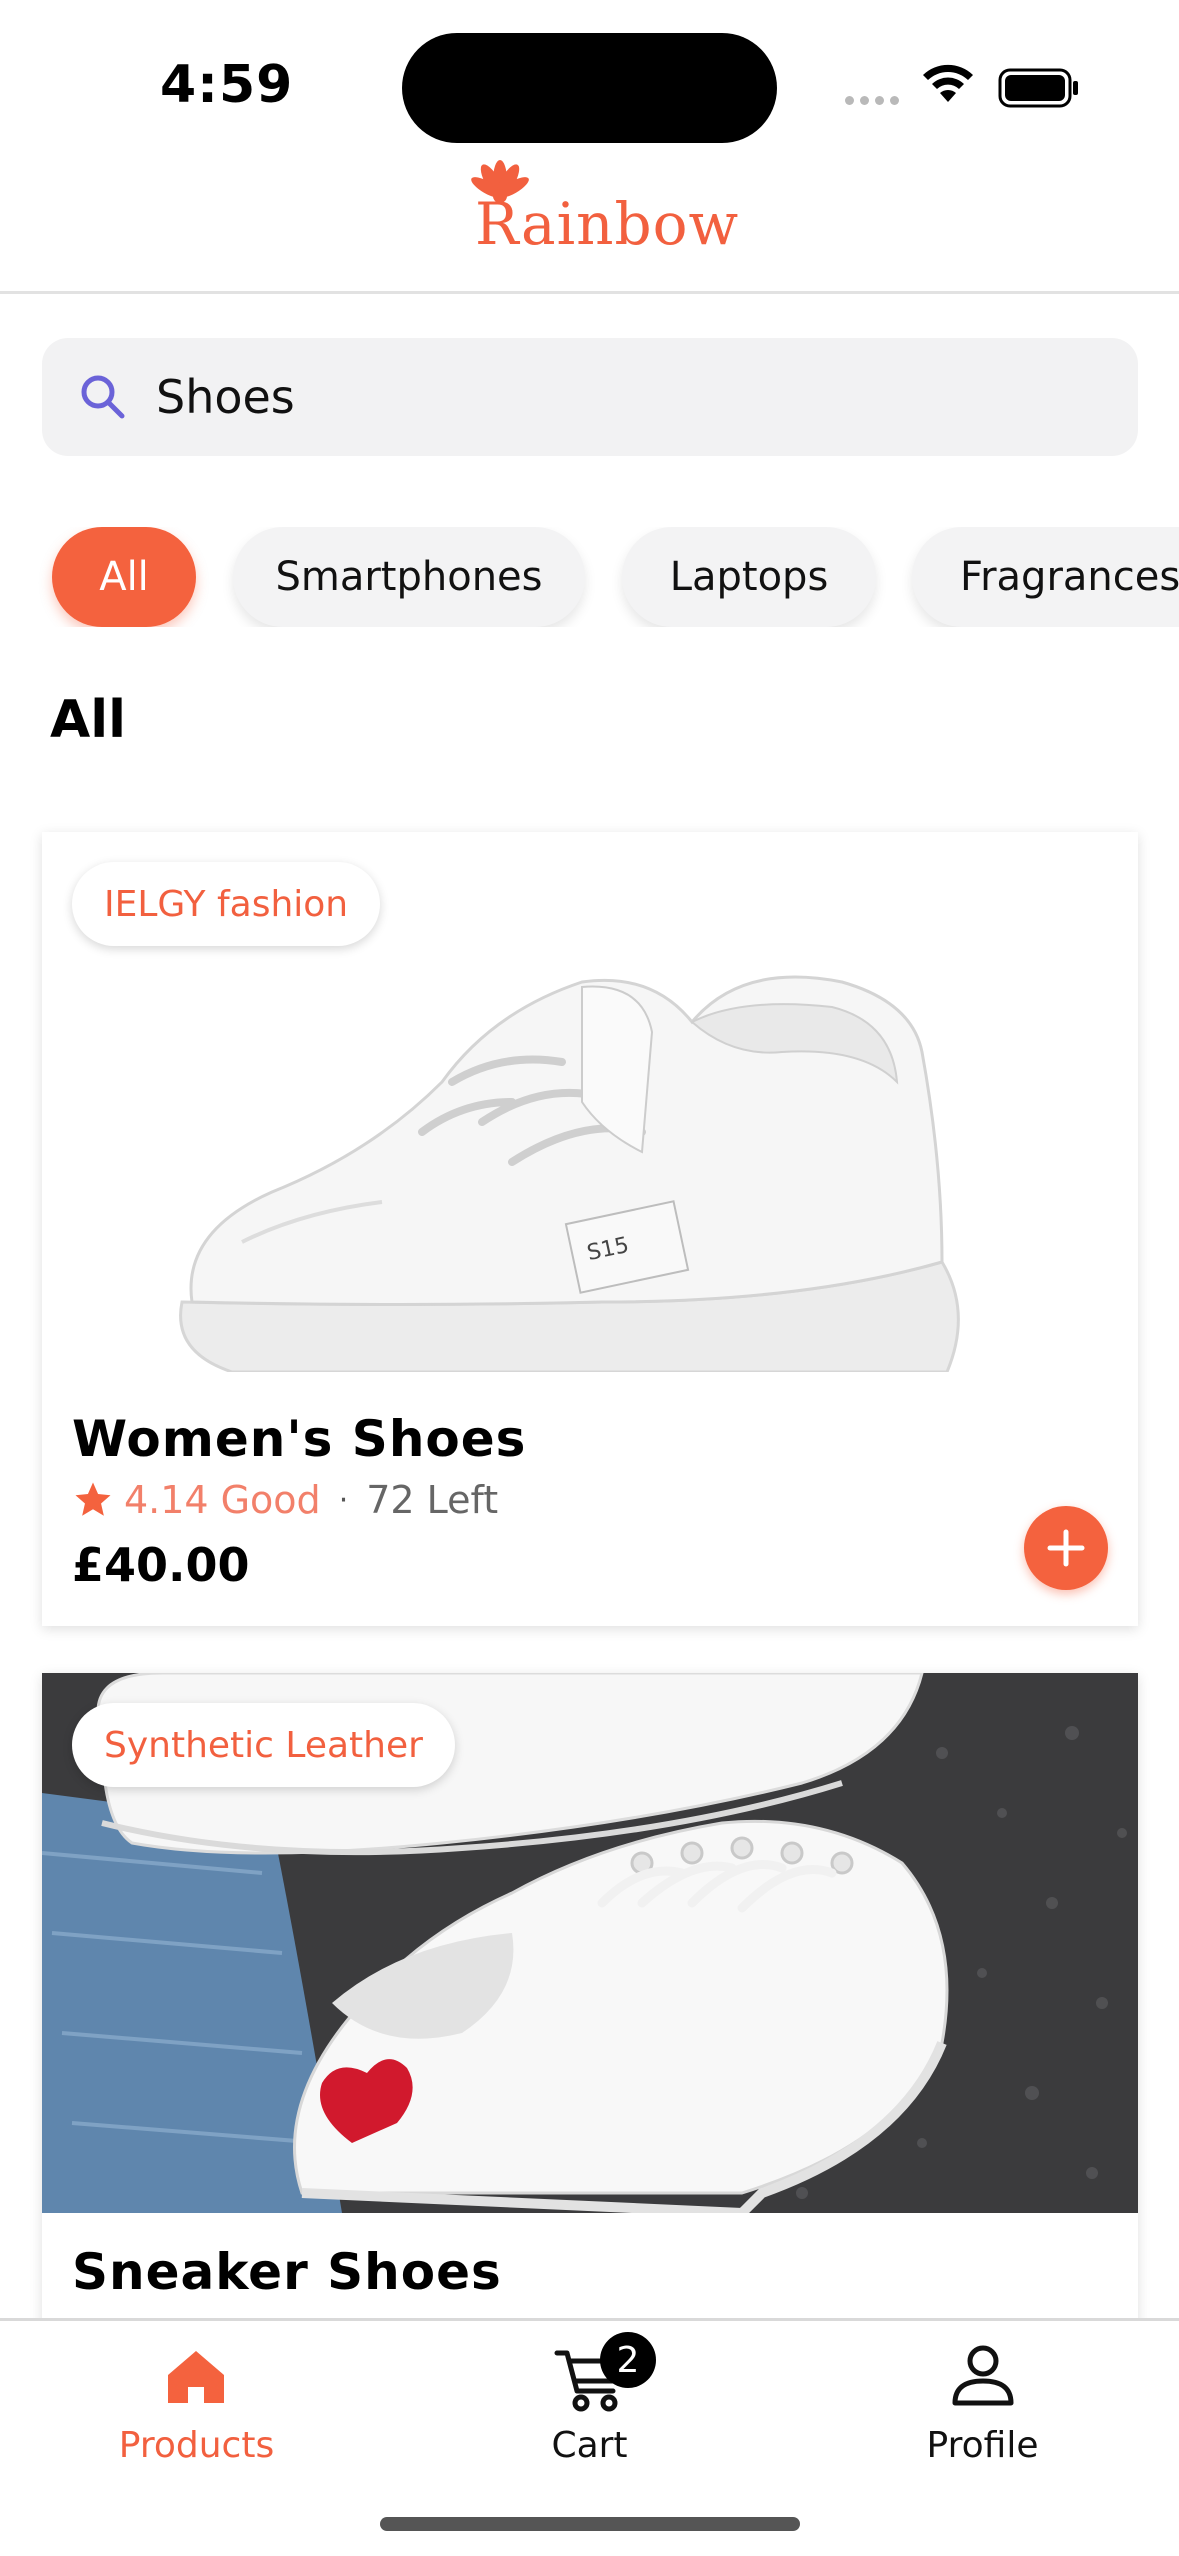  What do you see at coordinates (982, 2445) in the screenshot?
I see `tab-profile-label: Profile` at bounding box center [982, 2445].